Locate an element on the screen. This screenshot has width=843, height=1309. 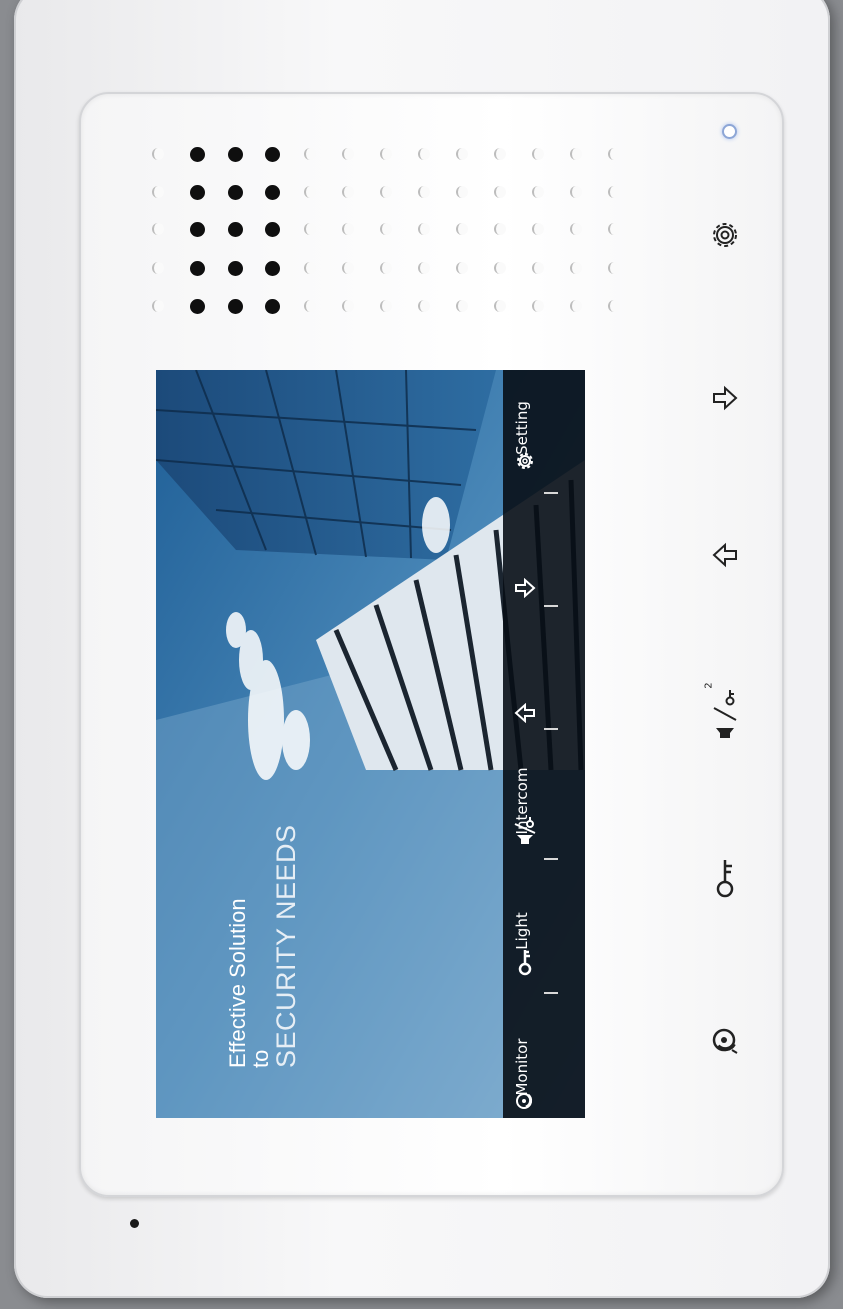
unlock-button is located at coordinates (725, 878).